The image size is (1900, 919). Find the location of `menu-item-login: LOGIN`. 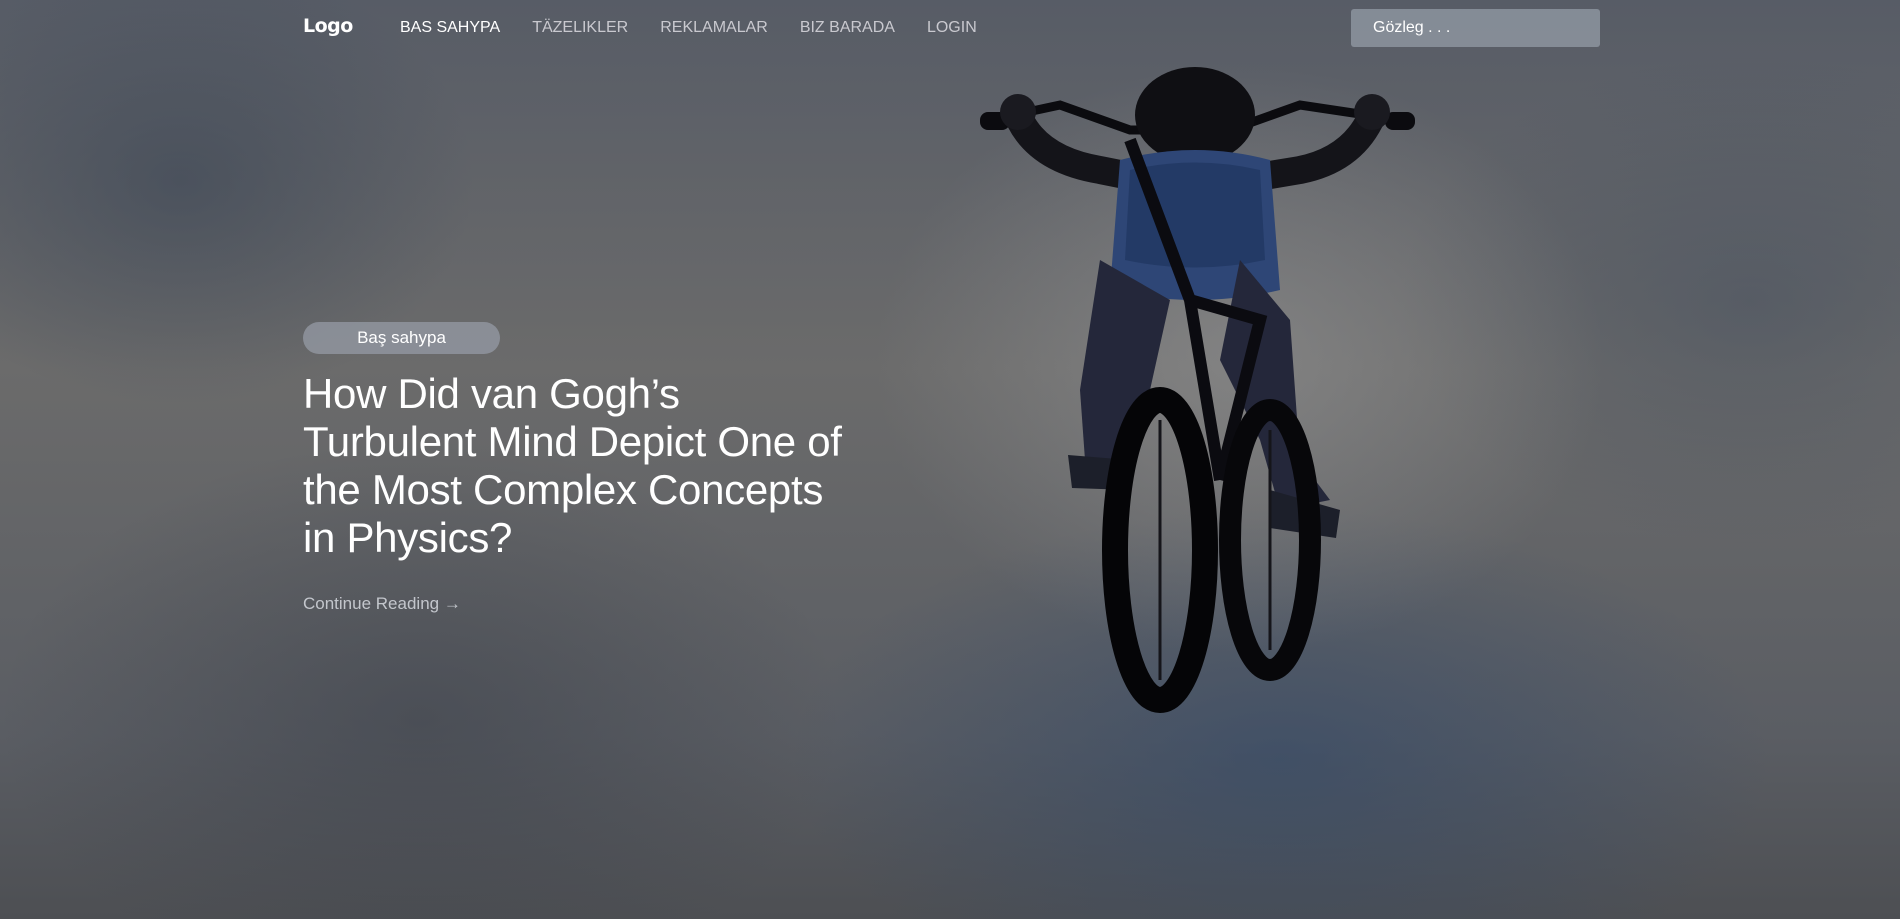

menu-item-login: LOGIN is located at coordinates (968, 28).